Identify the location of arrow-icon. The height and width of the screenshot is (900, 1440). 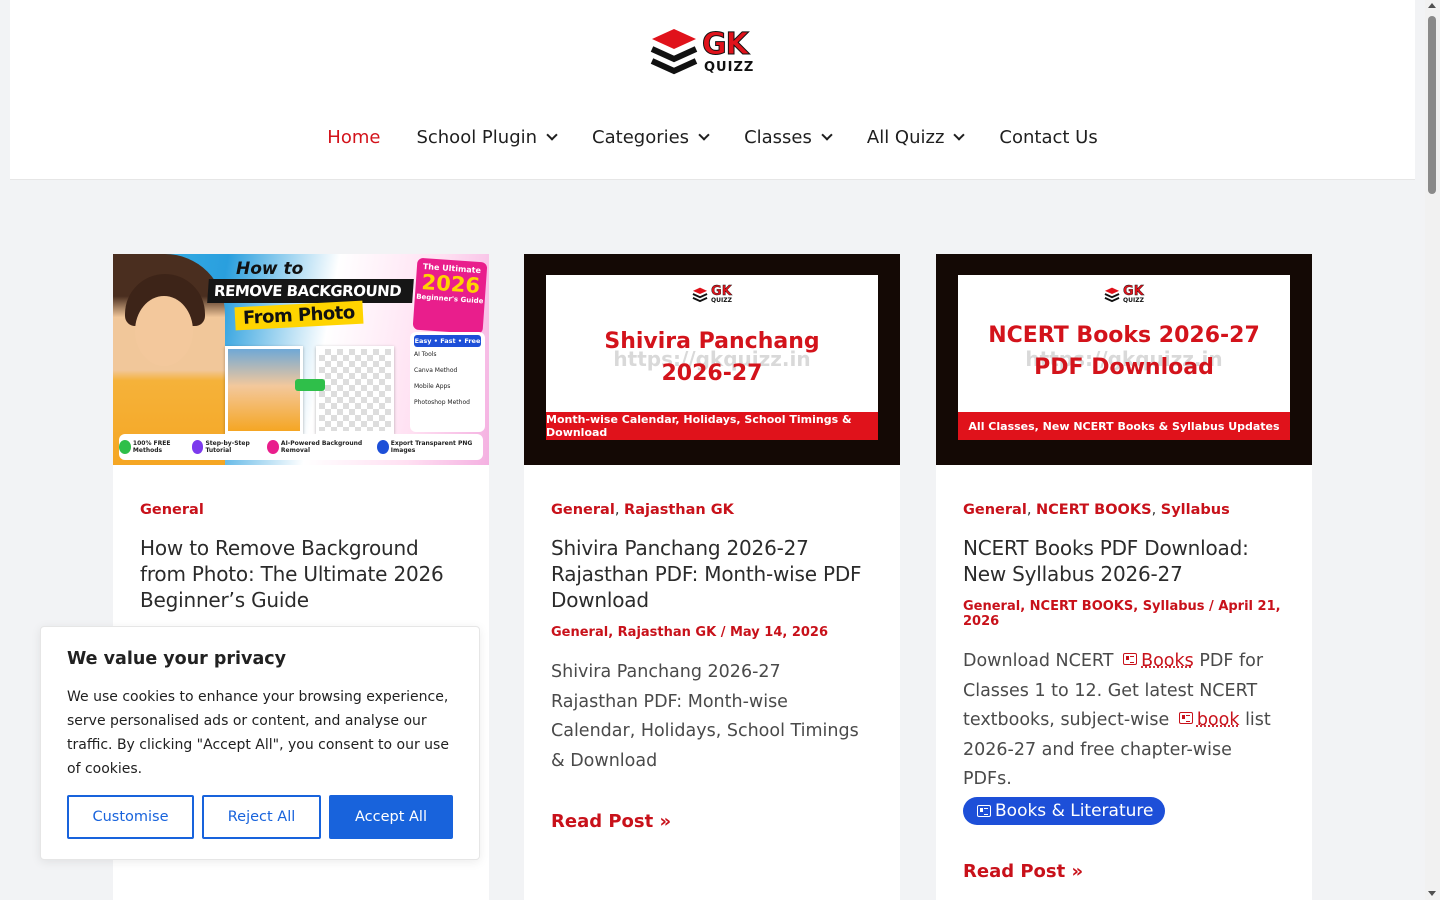
(310, 385).